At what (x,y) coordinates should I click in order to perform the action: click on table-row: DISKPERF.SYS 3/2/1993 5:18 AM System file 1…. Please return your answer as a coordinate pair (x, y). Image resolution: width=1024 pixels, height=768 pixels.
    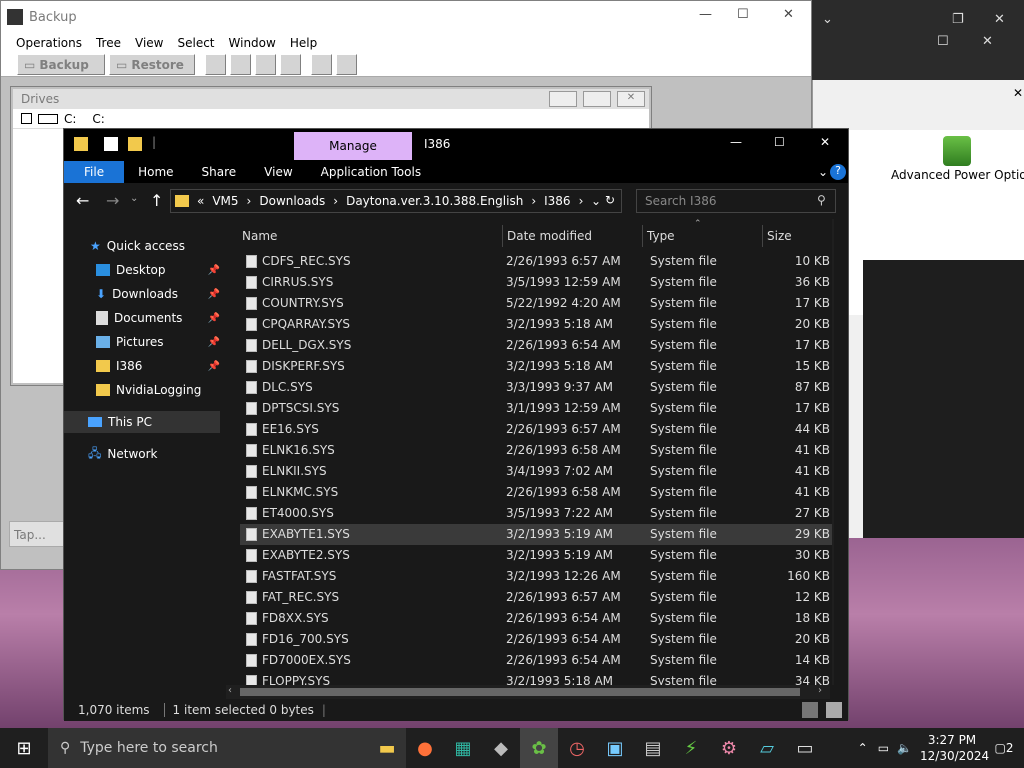
    Looking at the image, I should click on (536, 366).